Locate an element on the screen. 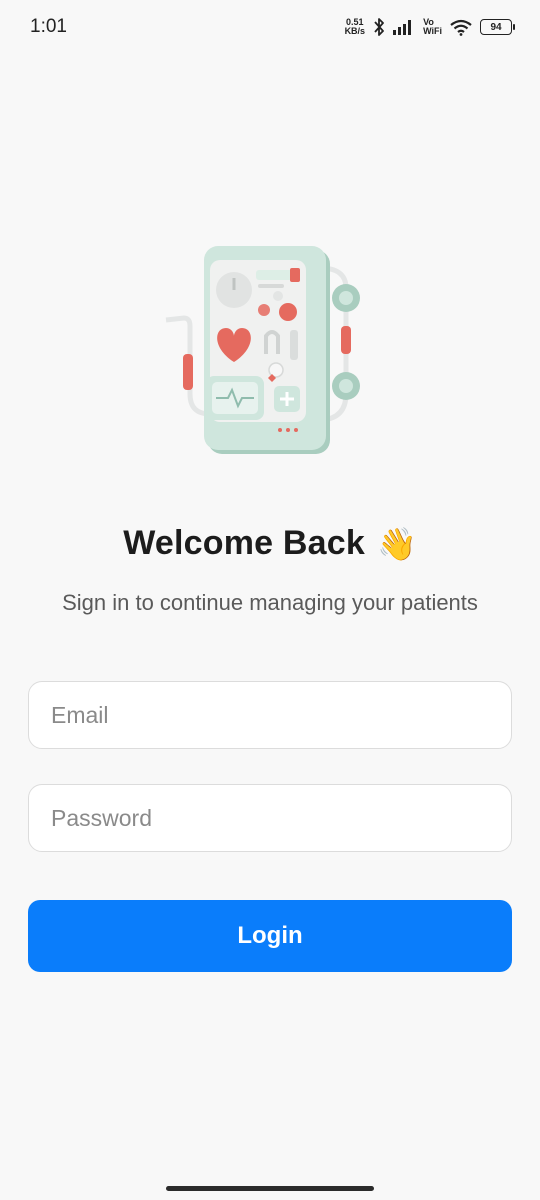 This screenshot has width=540, height=1200. signal-icon is located at coordinates (402, 27).